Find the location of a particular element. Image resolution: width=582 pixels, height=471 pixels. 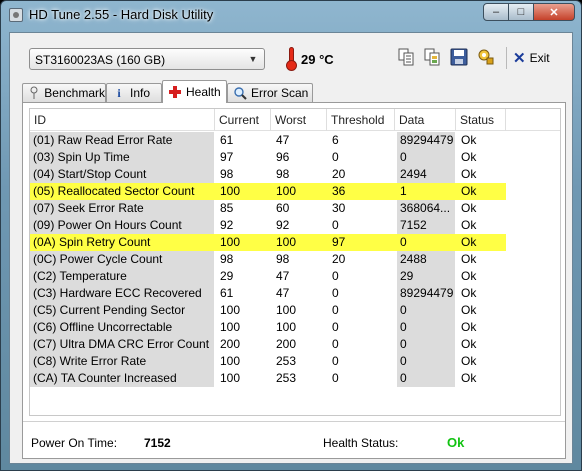

copy-info-icon is located at coordinates (432, 57).